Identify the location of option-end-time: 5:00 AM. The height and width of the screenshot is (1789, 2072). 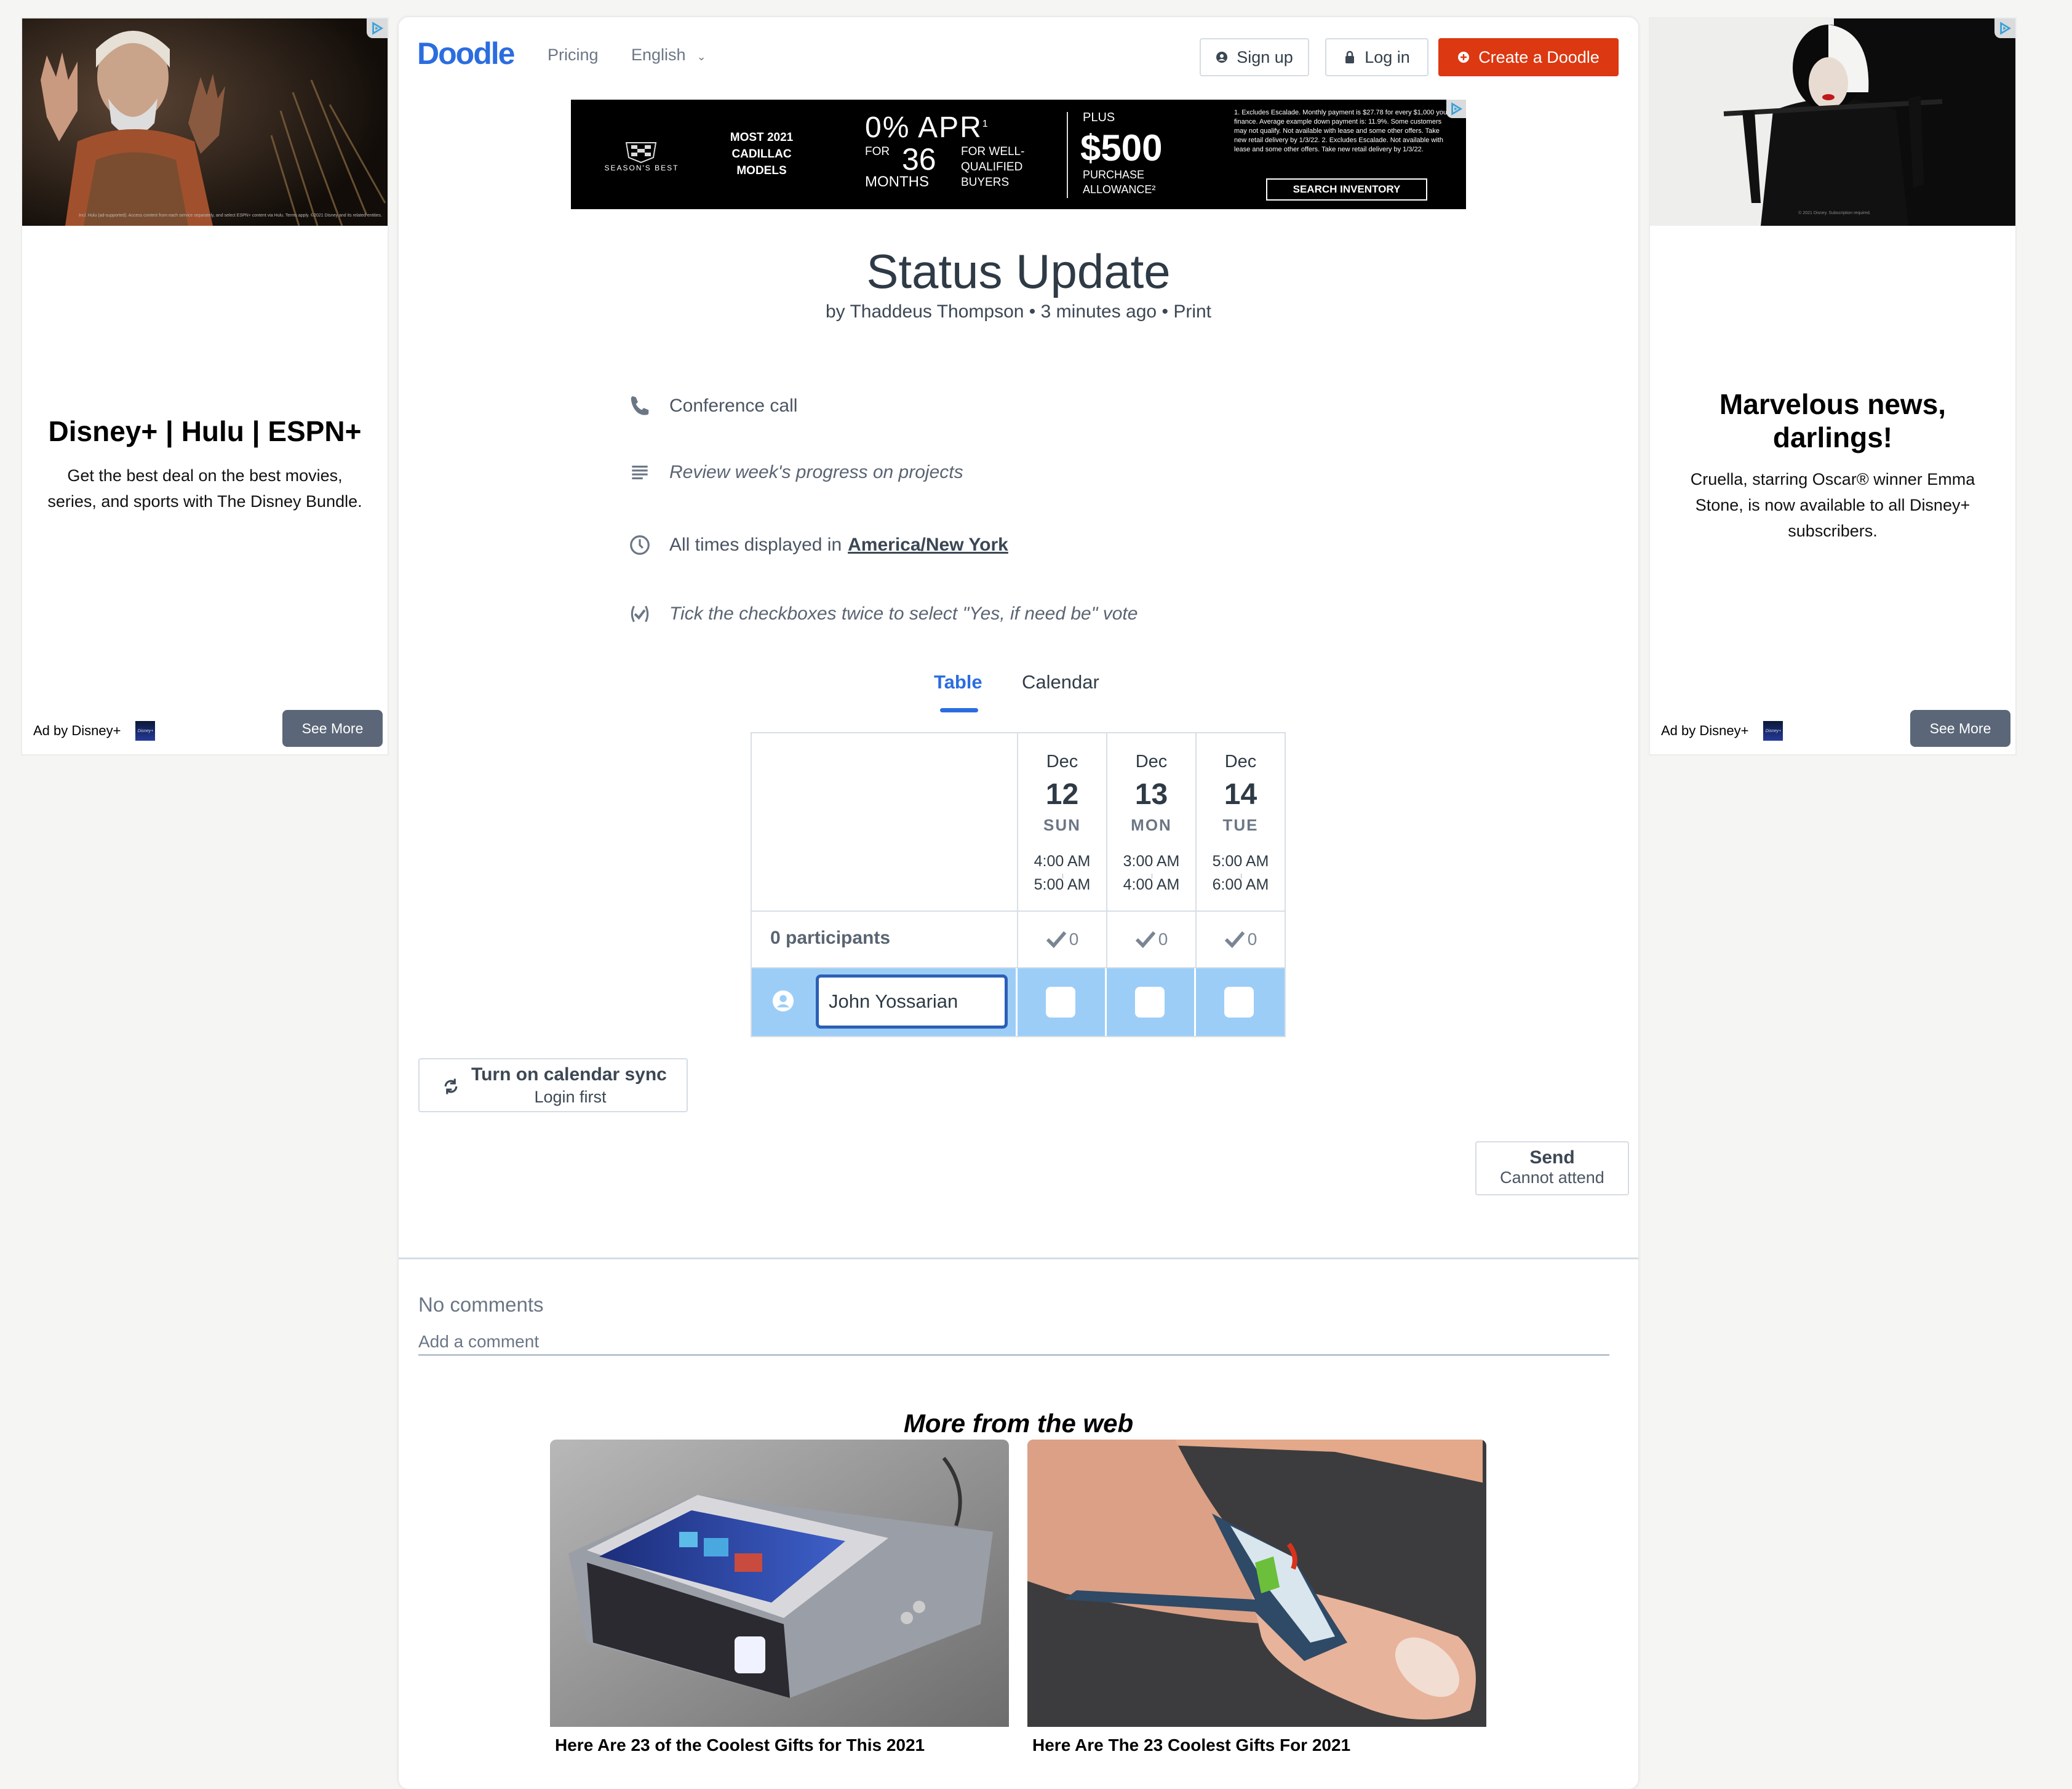
(1062, 884).